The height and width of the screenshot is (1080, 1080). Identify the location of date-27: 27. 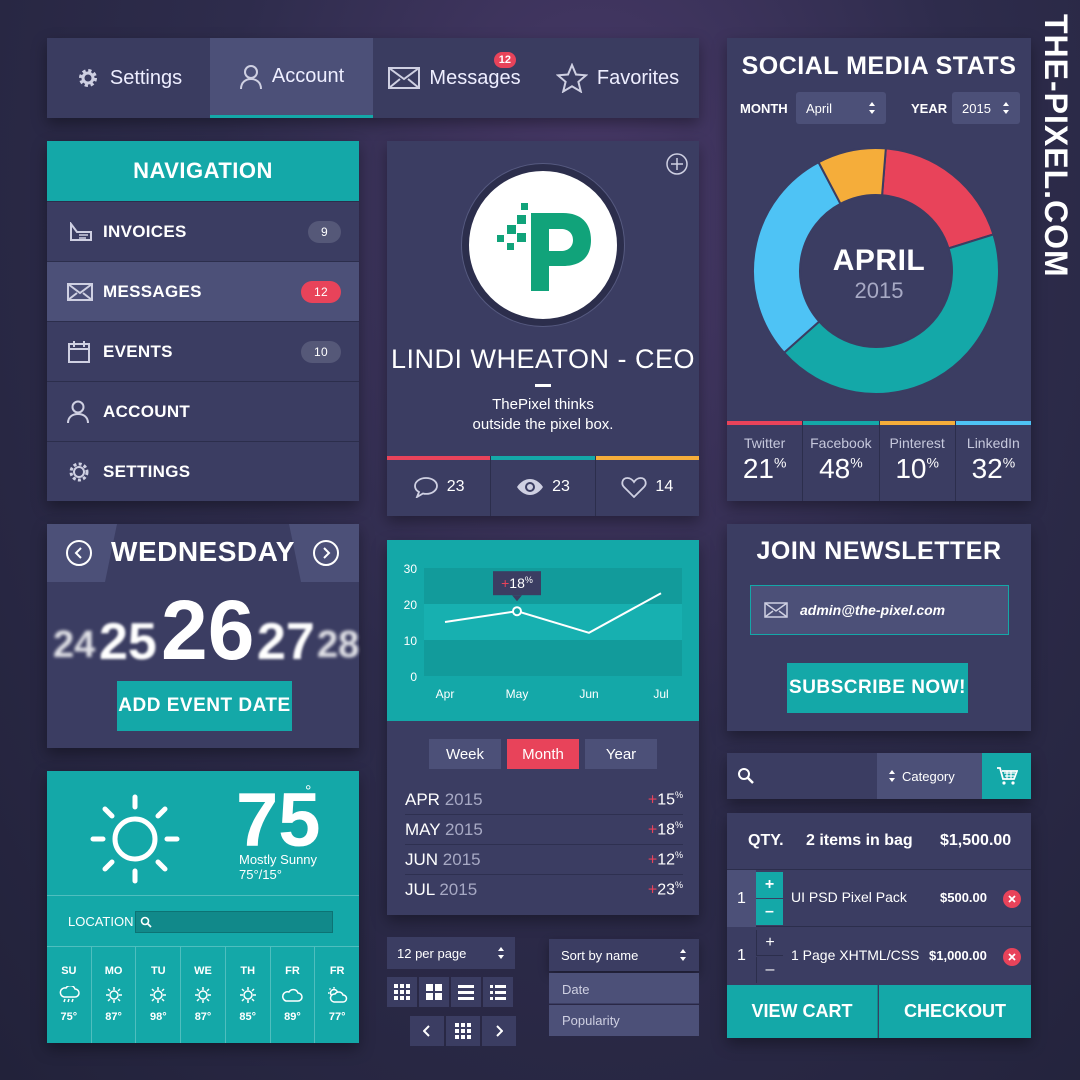
(286, 642).